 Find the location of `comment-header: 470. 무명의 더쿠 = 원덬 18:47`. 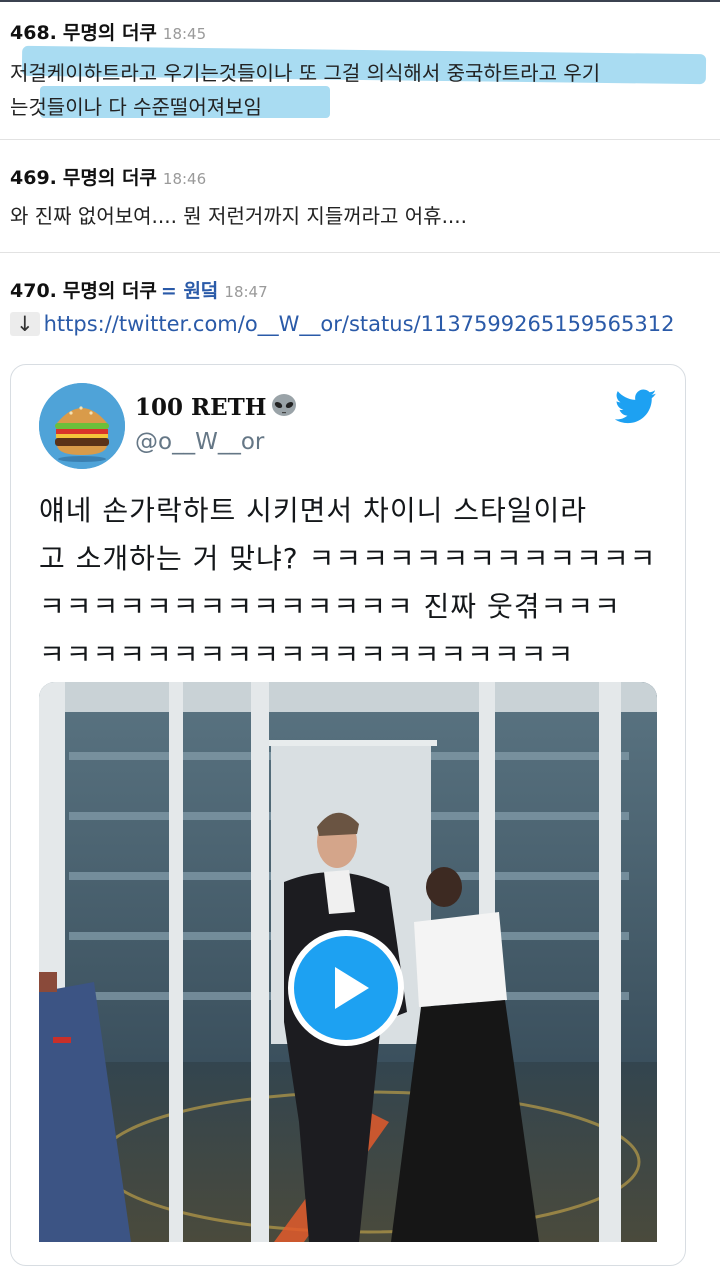

comment-header: 470. 무명의 더쿠 = 원덬 18:47 is located at coordinates (139, 289).